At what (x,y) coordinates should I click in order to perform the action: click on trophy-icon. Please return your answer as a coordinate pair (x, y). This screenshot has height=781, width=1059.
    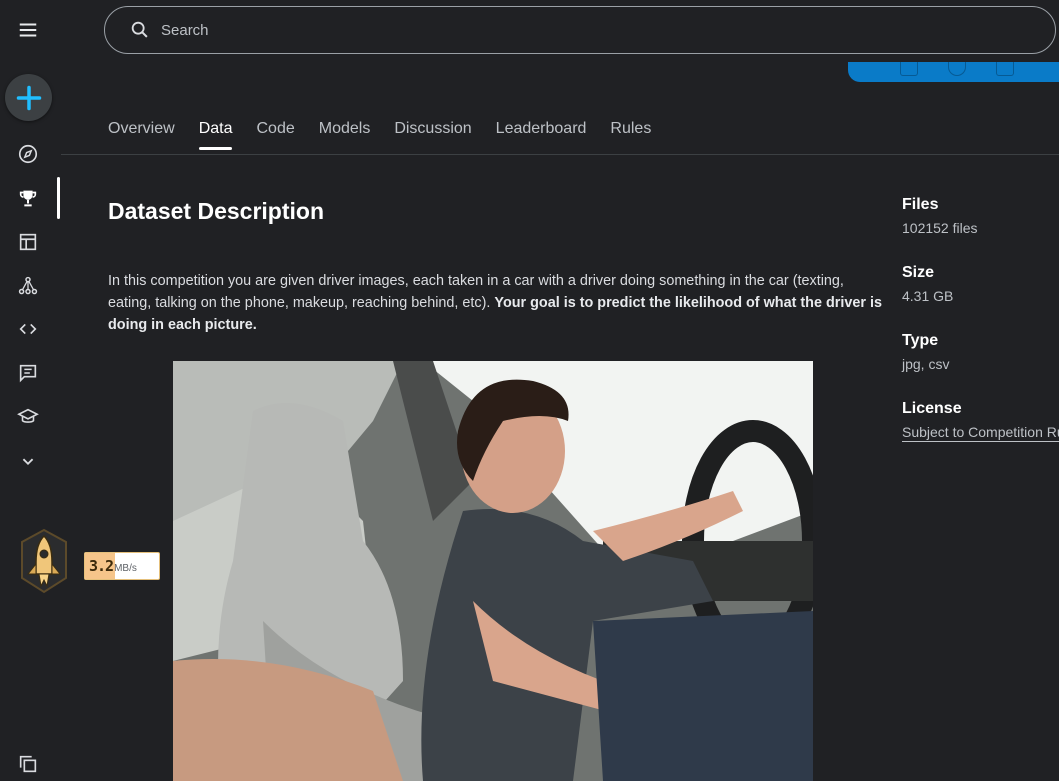
    Looking at the image, I should click on (28, 198).